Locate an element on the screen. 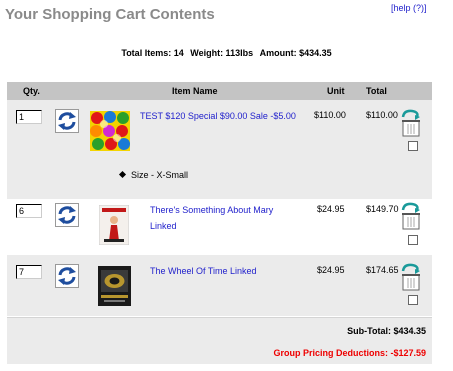 The image size is (453, 371). product-name-link: There's Something About Mary Linked is located at coordinates (225, 218).